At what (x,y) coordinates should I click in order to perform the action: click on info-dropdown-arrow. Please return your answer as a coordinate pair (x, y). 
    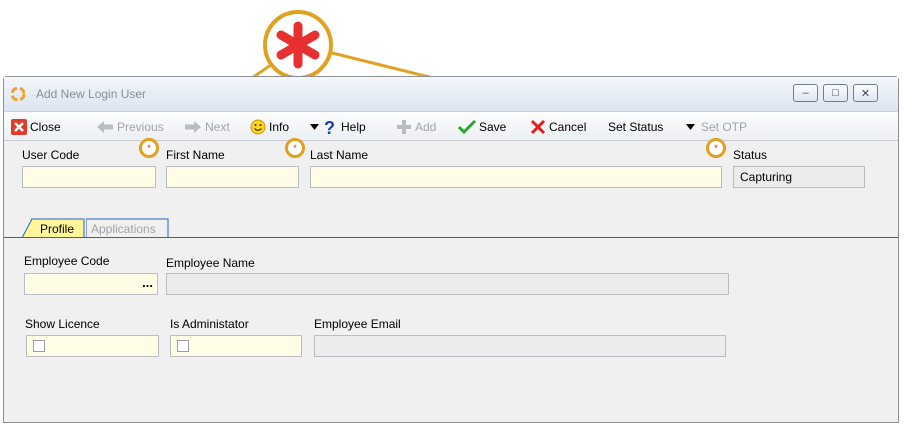
    Looking at the image, I should click on (316, 127).